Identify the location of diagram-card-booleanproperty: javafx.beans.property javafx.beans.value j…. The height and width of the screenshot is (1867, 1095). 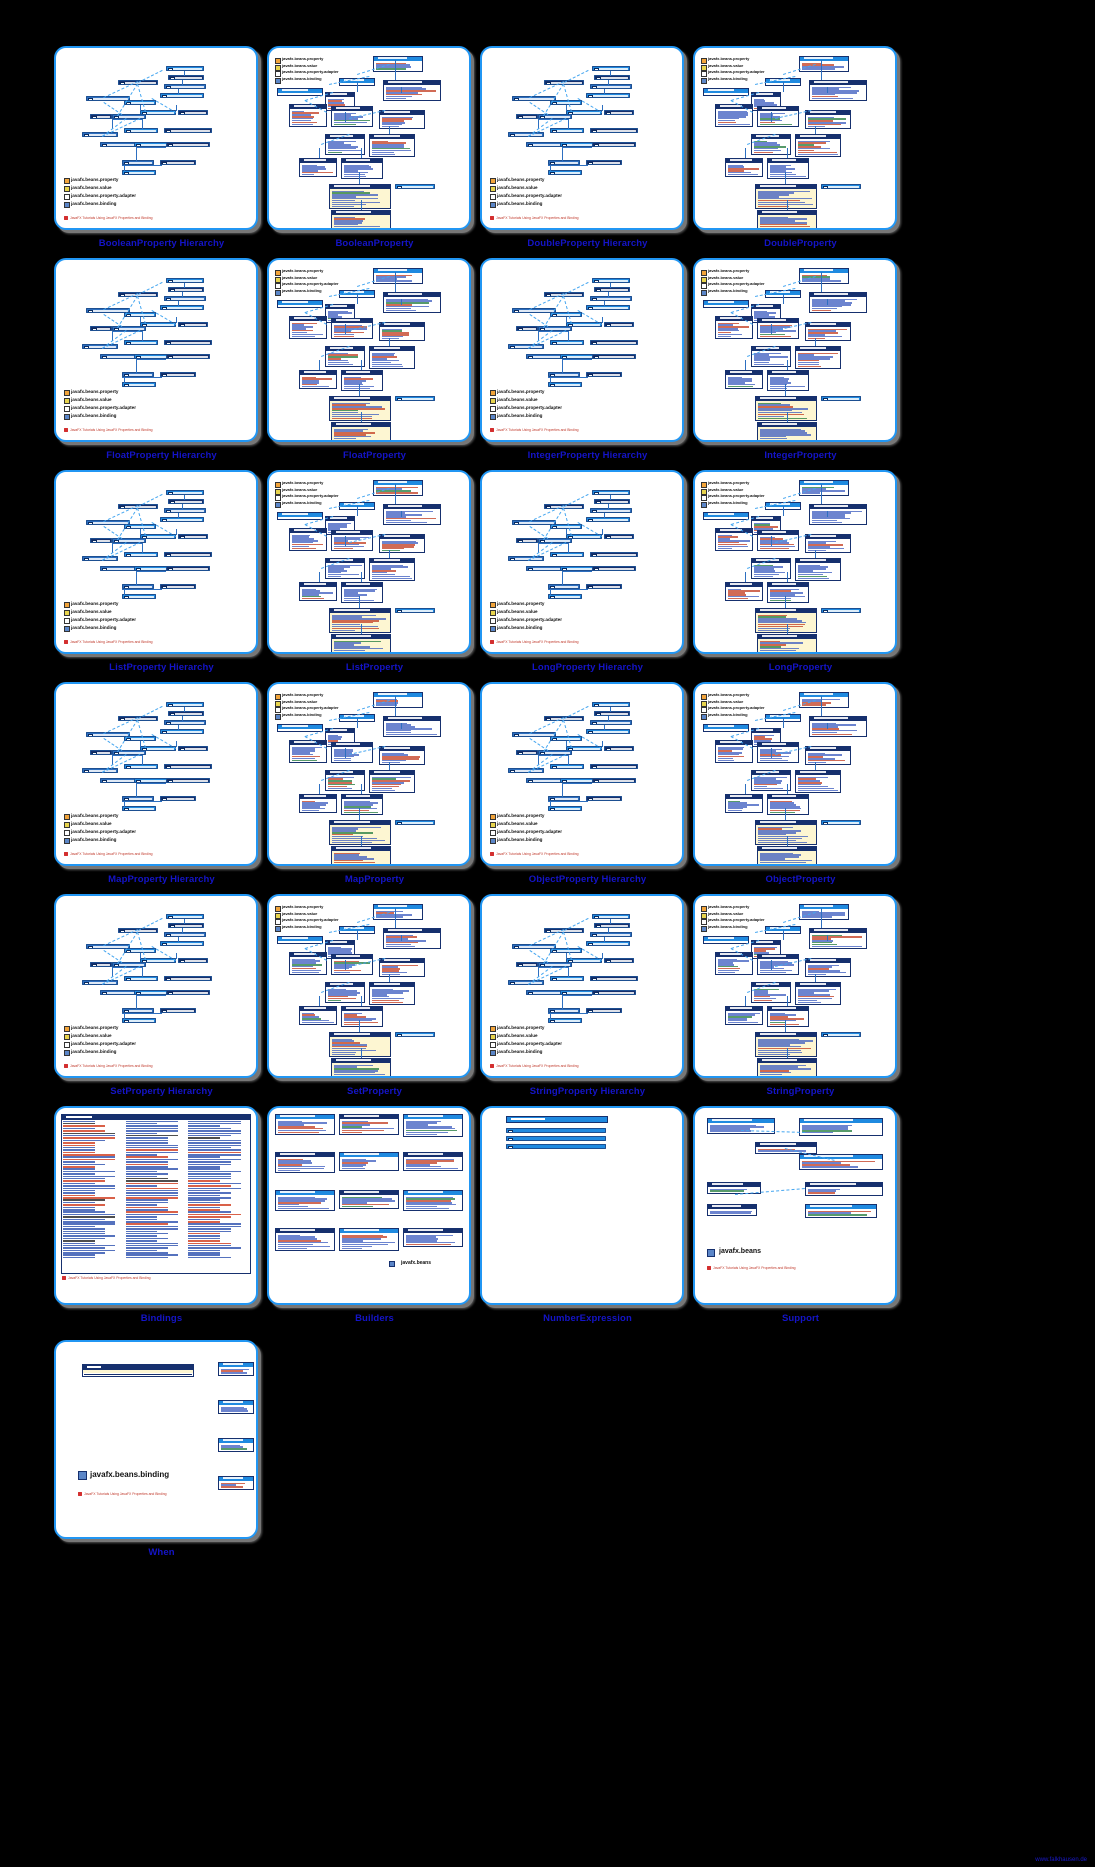
(369, 138).